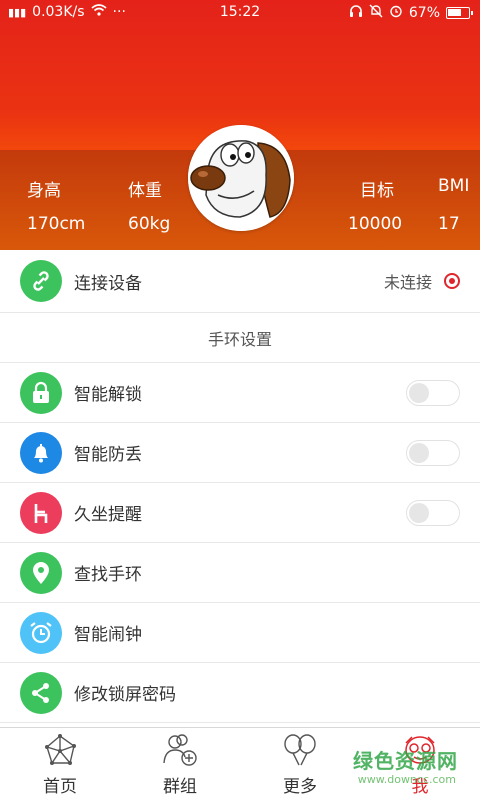  I want to click on balloons-icon, so click(300, 750).